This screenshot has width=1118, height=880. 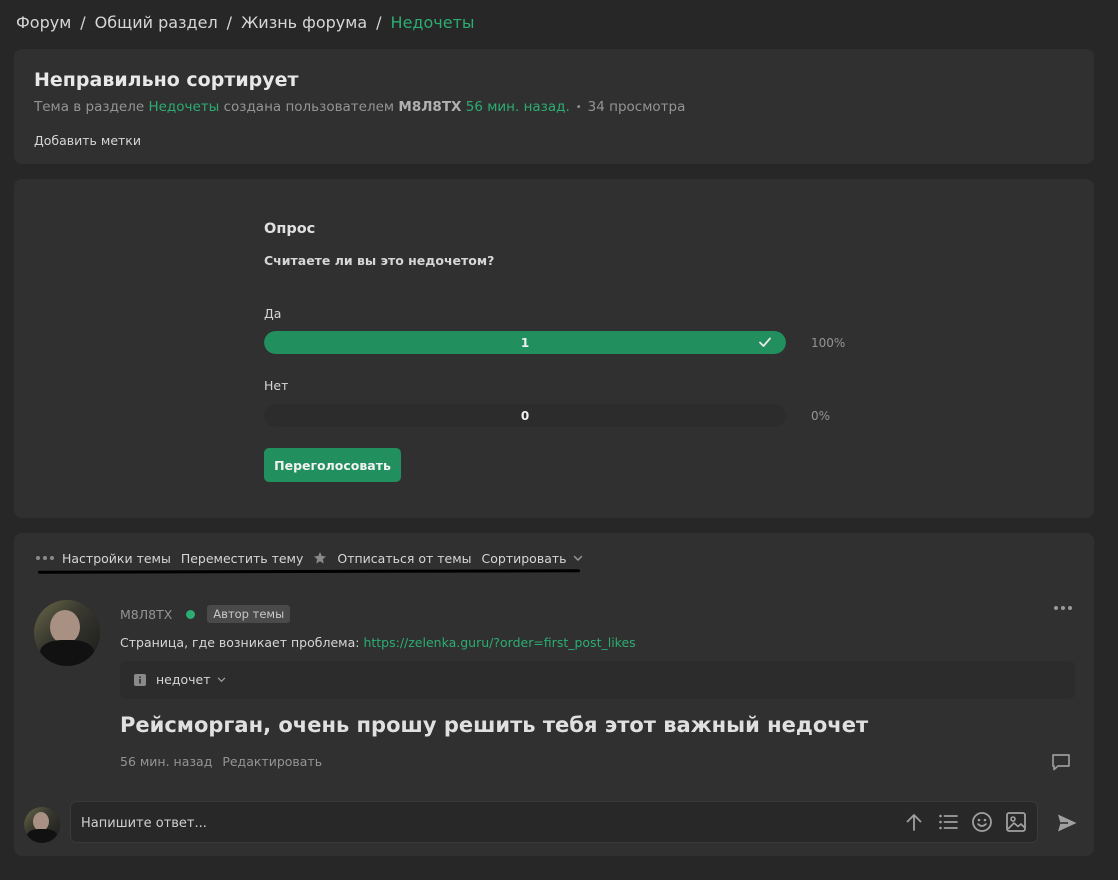 What do you see at coordinates (156, 22) in the screenshot?
I see `breadcrumb-general: Общий раздел` at bounding box center [156, 22].